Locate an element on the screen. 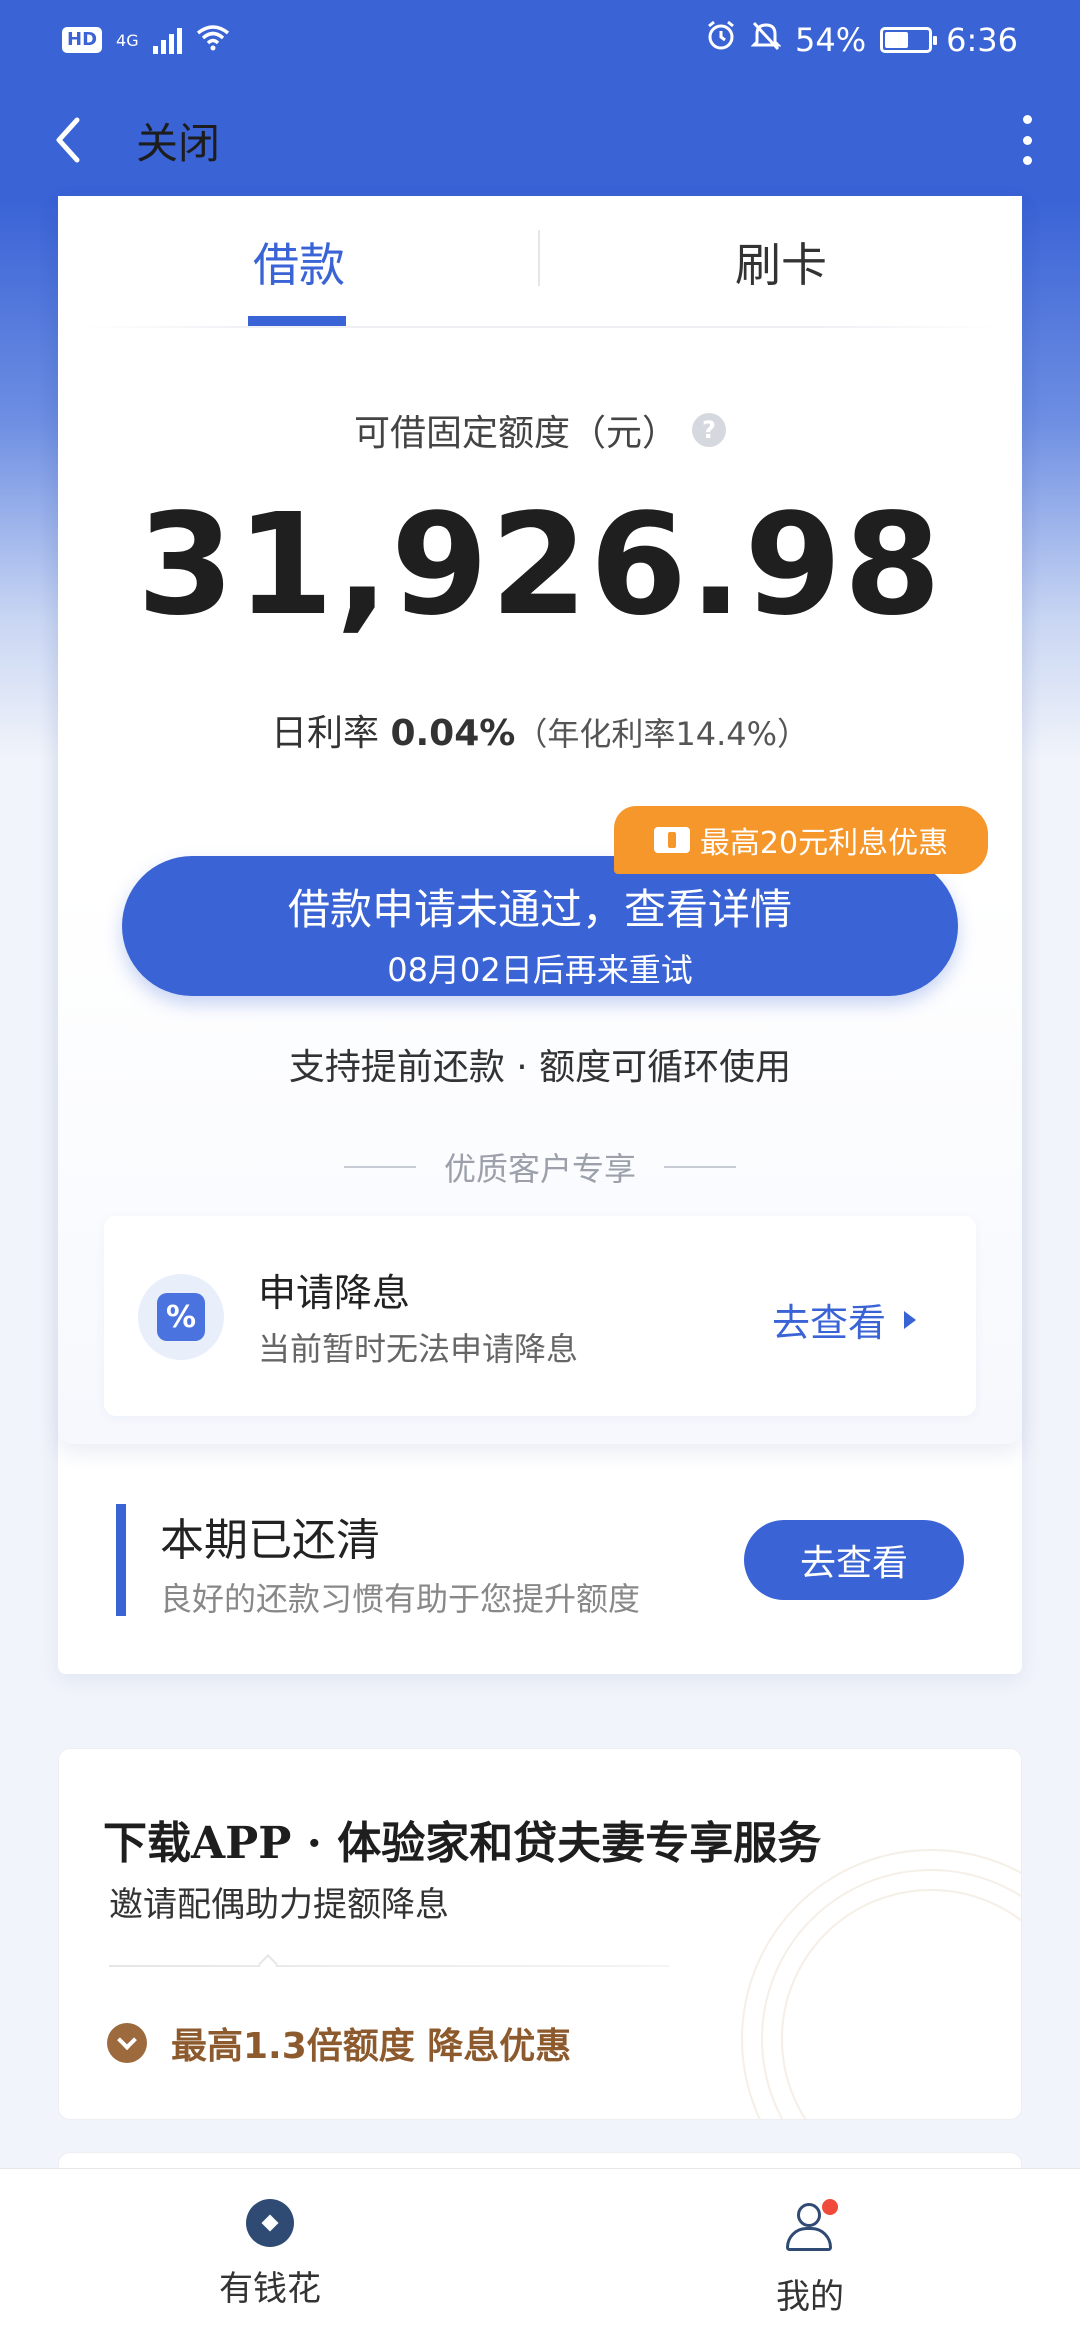 This screenshot has width=1080, height=2340. repayment-section: 本期已还清 良好的还款习惯有助于您提升额度 去查看 is located at coordinates (540, 1559).